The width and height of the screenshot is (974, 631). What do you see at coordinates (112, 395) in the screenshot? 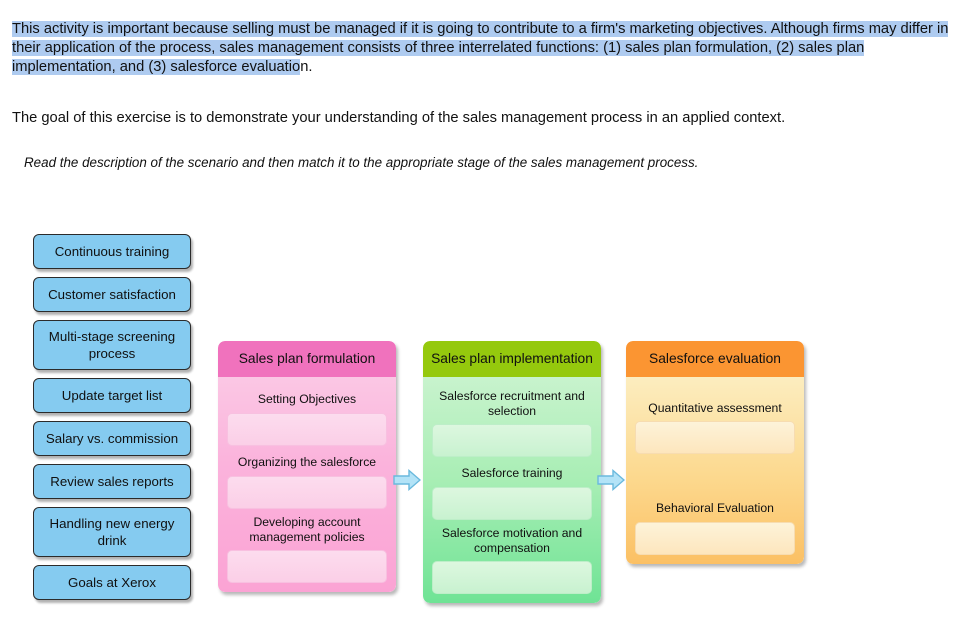
I see `answer-tile-update-target-list: Update target list` at bounding box center [112, 395].